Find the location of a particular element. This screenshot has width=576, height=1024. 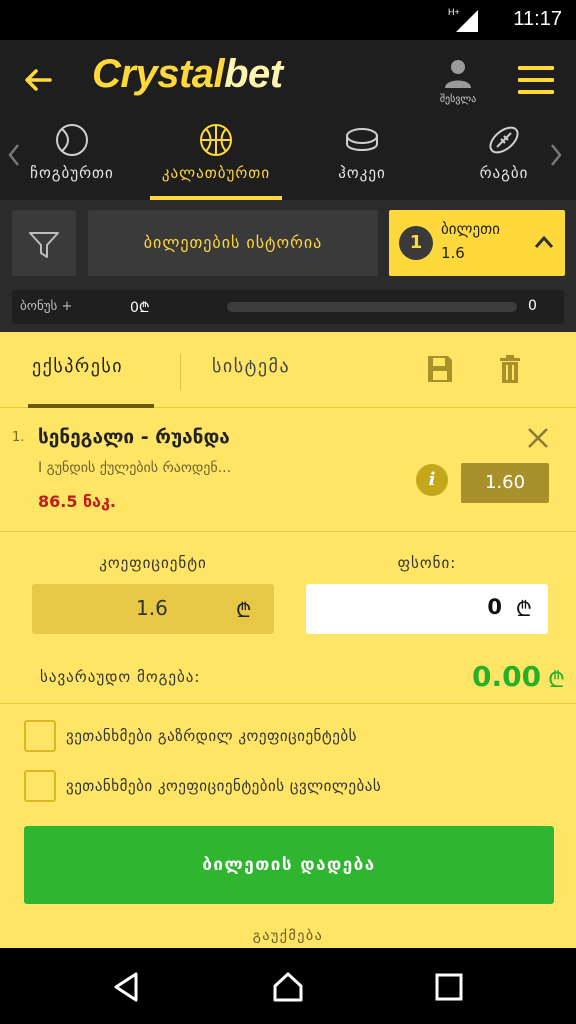

bonus-bar: ბონუს + 0₾ 0 is located at coordinates (288, 309).